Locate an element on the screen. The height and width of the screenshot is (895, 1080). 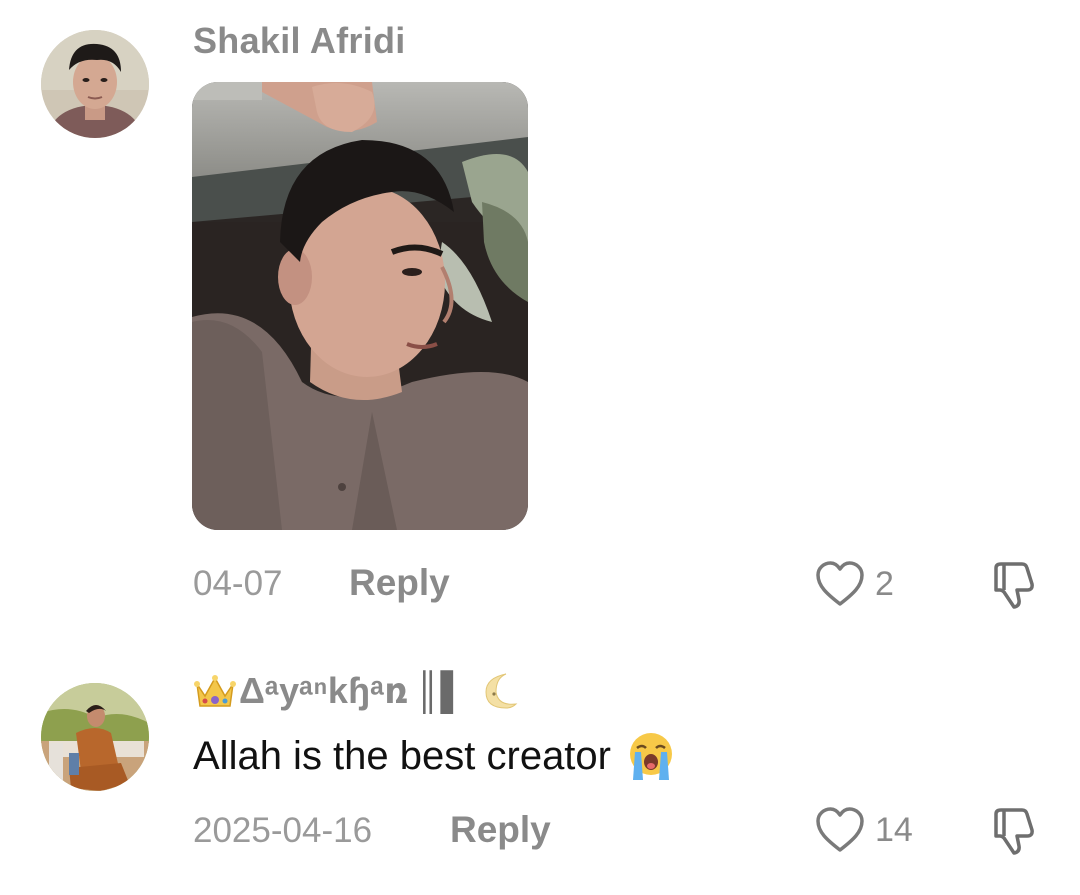
thumbs-down-outline-icon is located at coordinates (1014, 831).